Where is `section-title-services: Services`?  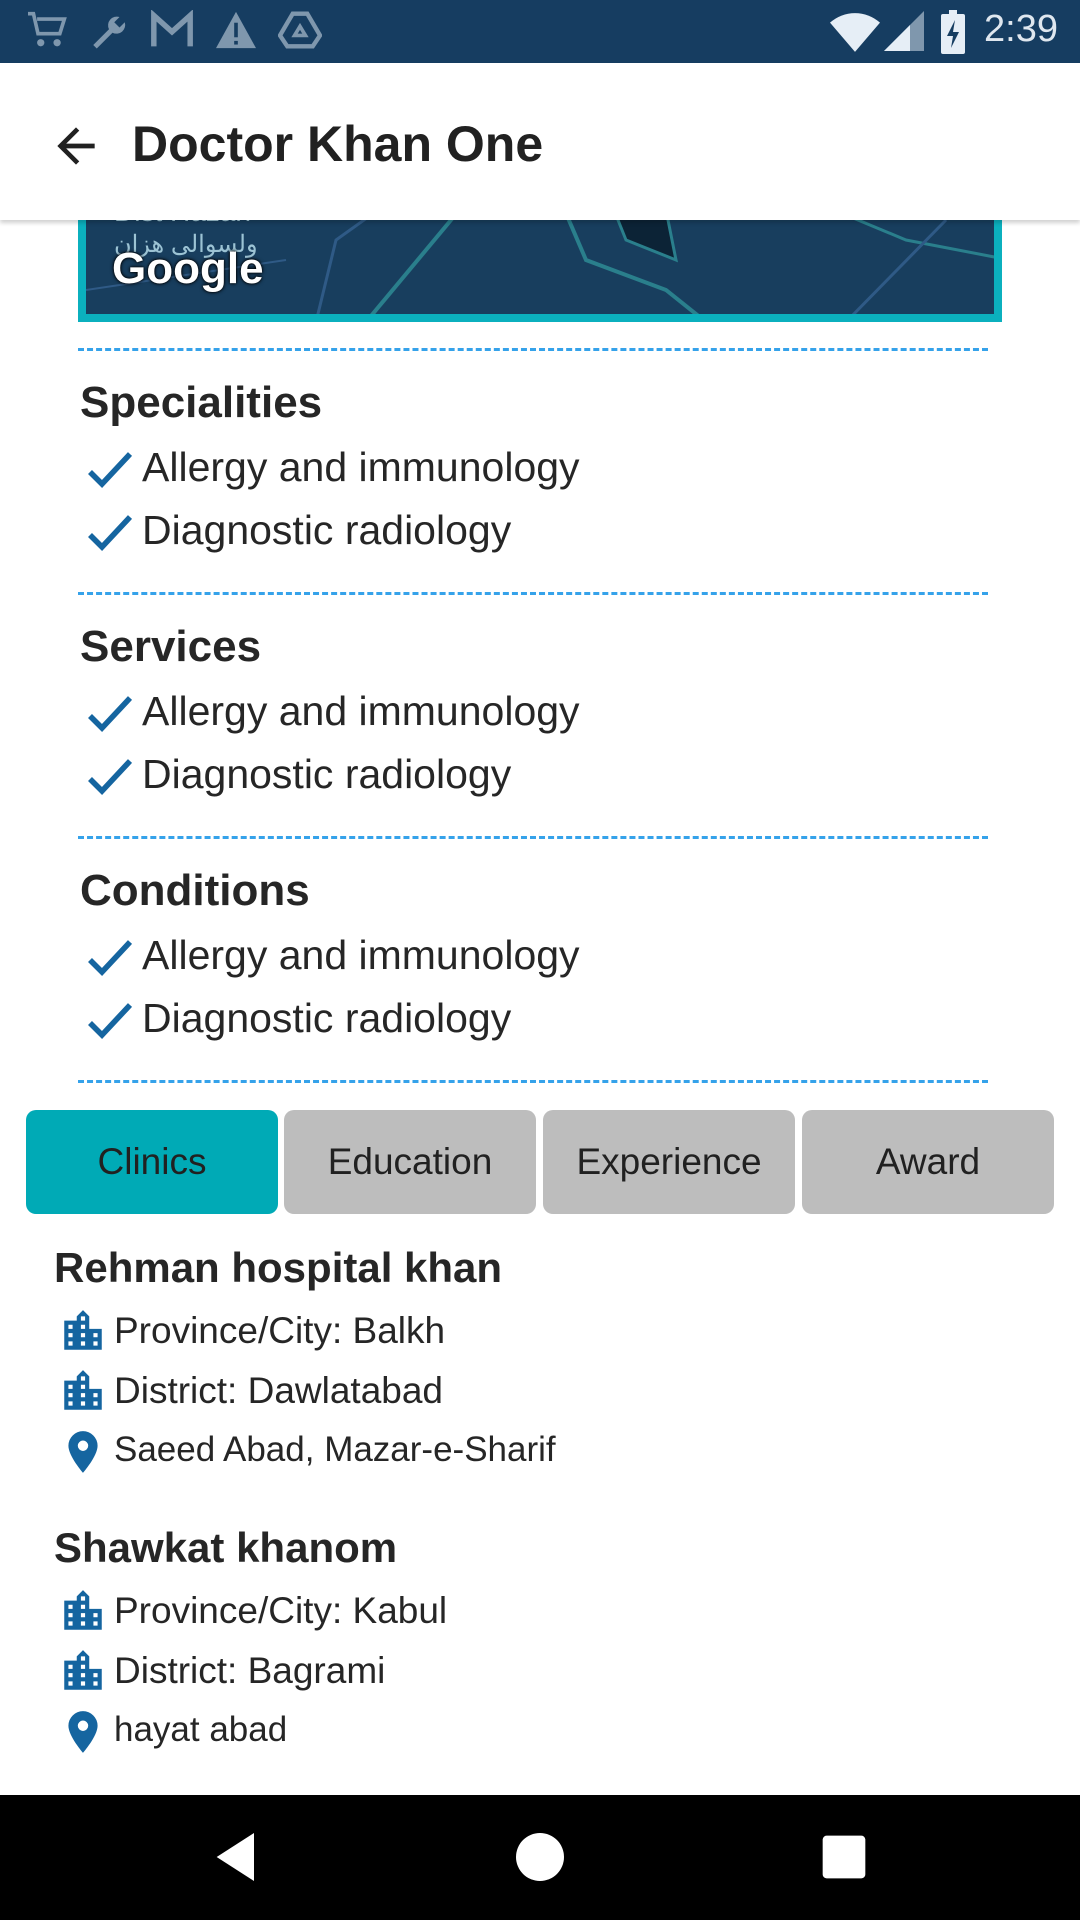
section-title-services: Services is located at coordinates (171, 646).